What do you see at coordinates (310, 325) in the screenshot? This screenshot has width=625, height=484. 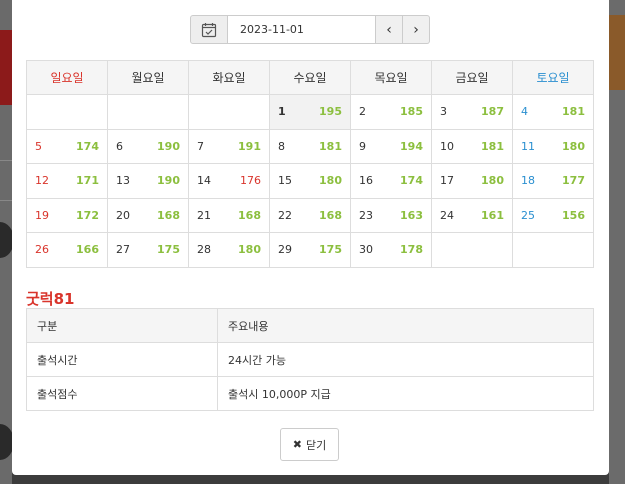 I see `info-header-row: 구분 주요내용` at bounding box center [310, 325].